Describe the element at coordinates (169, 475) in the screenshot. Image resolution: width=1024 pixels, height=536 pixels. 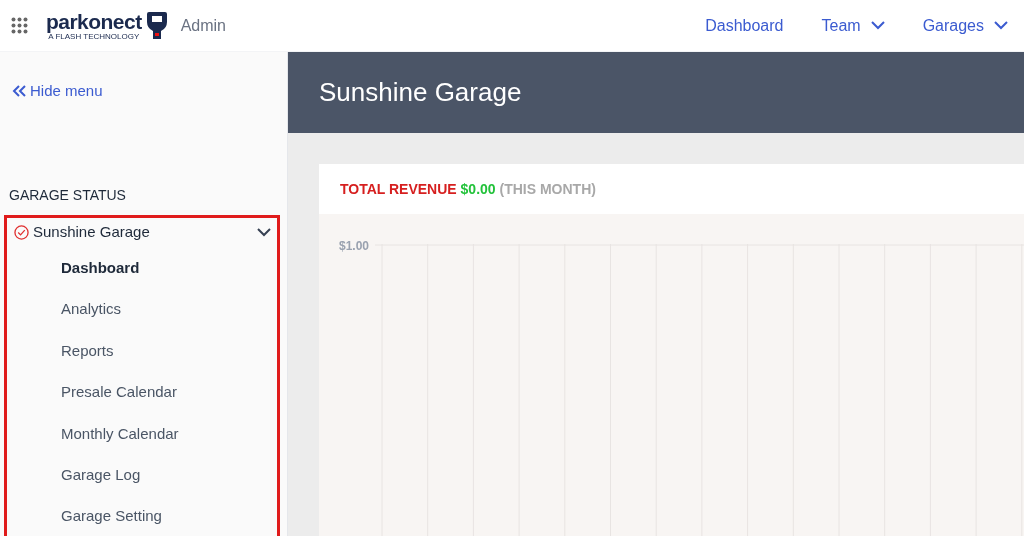
I see `submenu-item: Garage Log` at that location.